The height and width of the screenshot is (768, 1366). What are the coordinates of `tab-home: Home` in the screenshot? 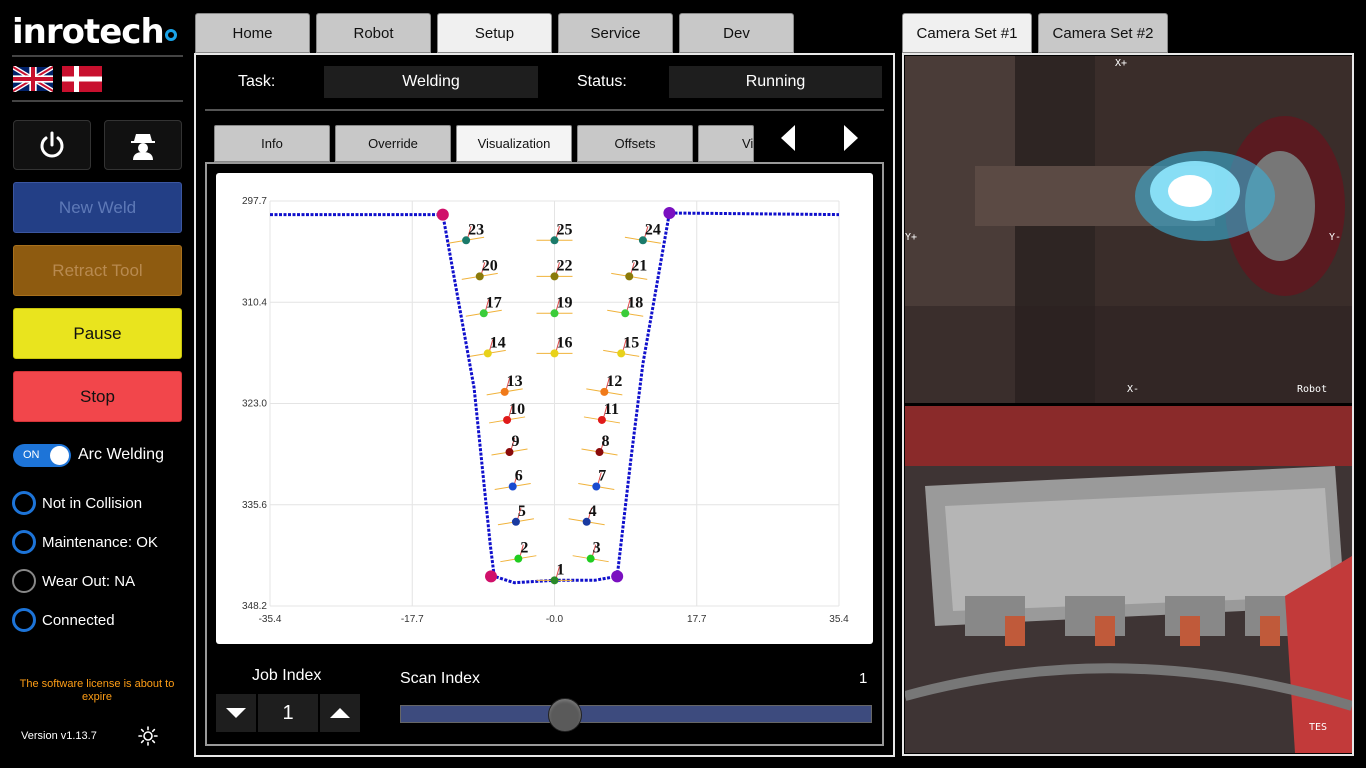 It's located at (252, 33).